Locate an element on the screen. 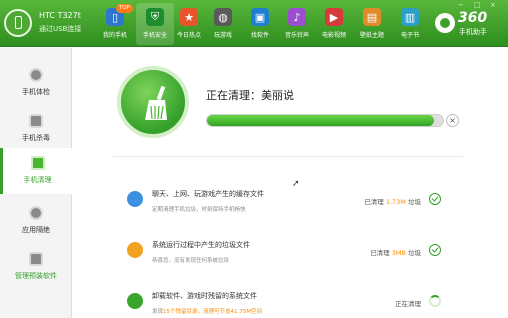 This screenshot has width=508, height=318. nav-my-phone: ▯ TOP 我的手机 is located at coordinates (115, 24).